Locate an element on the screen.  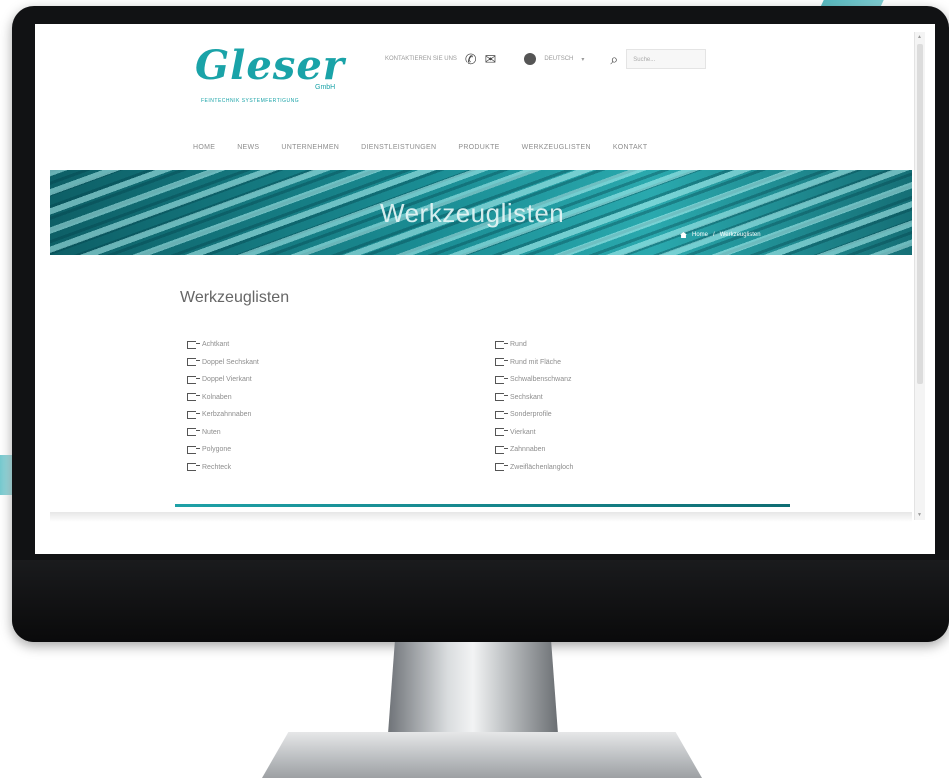
nav-item-home: HOME is located at coordinates (204, 147).